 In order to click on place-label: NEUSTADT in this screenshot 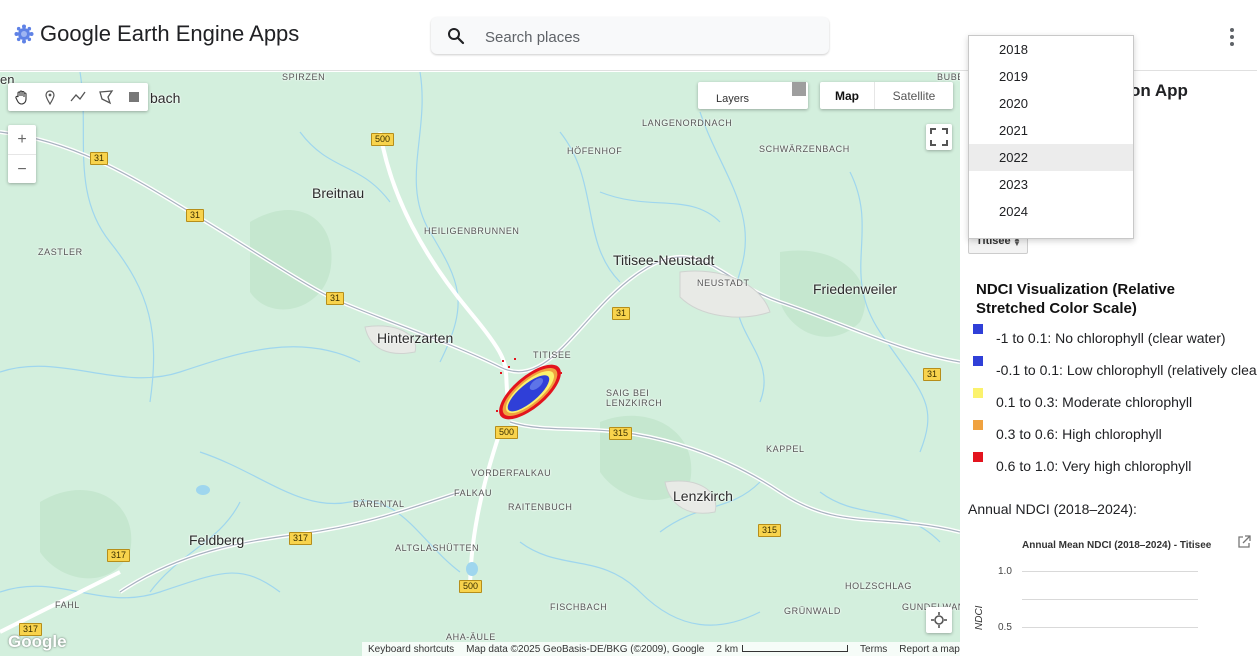, I will do `click(723, 283)`.